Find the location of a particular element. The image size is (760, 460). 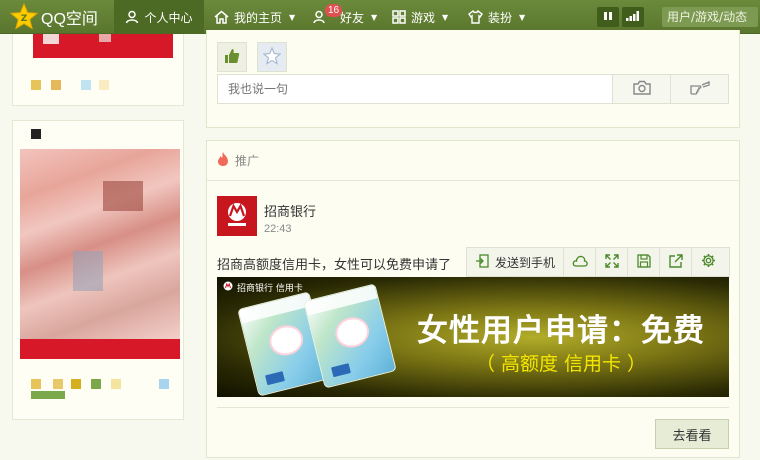

feed-post-card is located at coordinates (473, 79).